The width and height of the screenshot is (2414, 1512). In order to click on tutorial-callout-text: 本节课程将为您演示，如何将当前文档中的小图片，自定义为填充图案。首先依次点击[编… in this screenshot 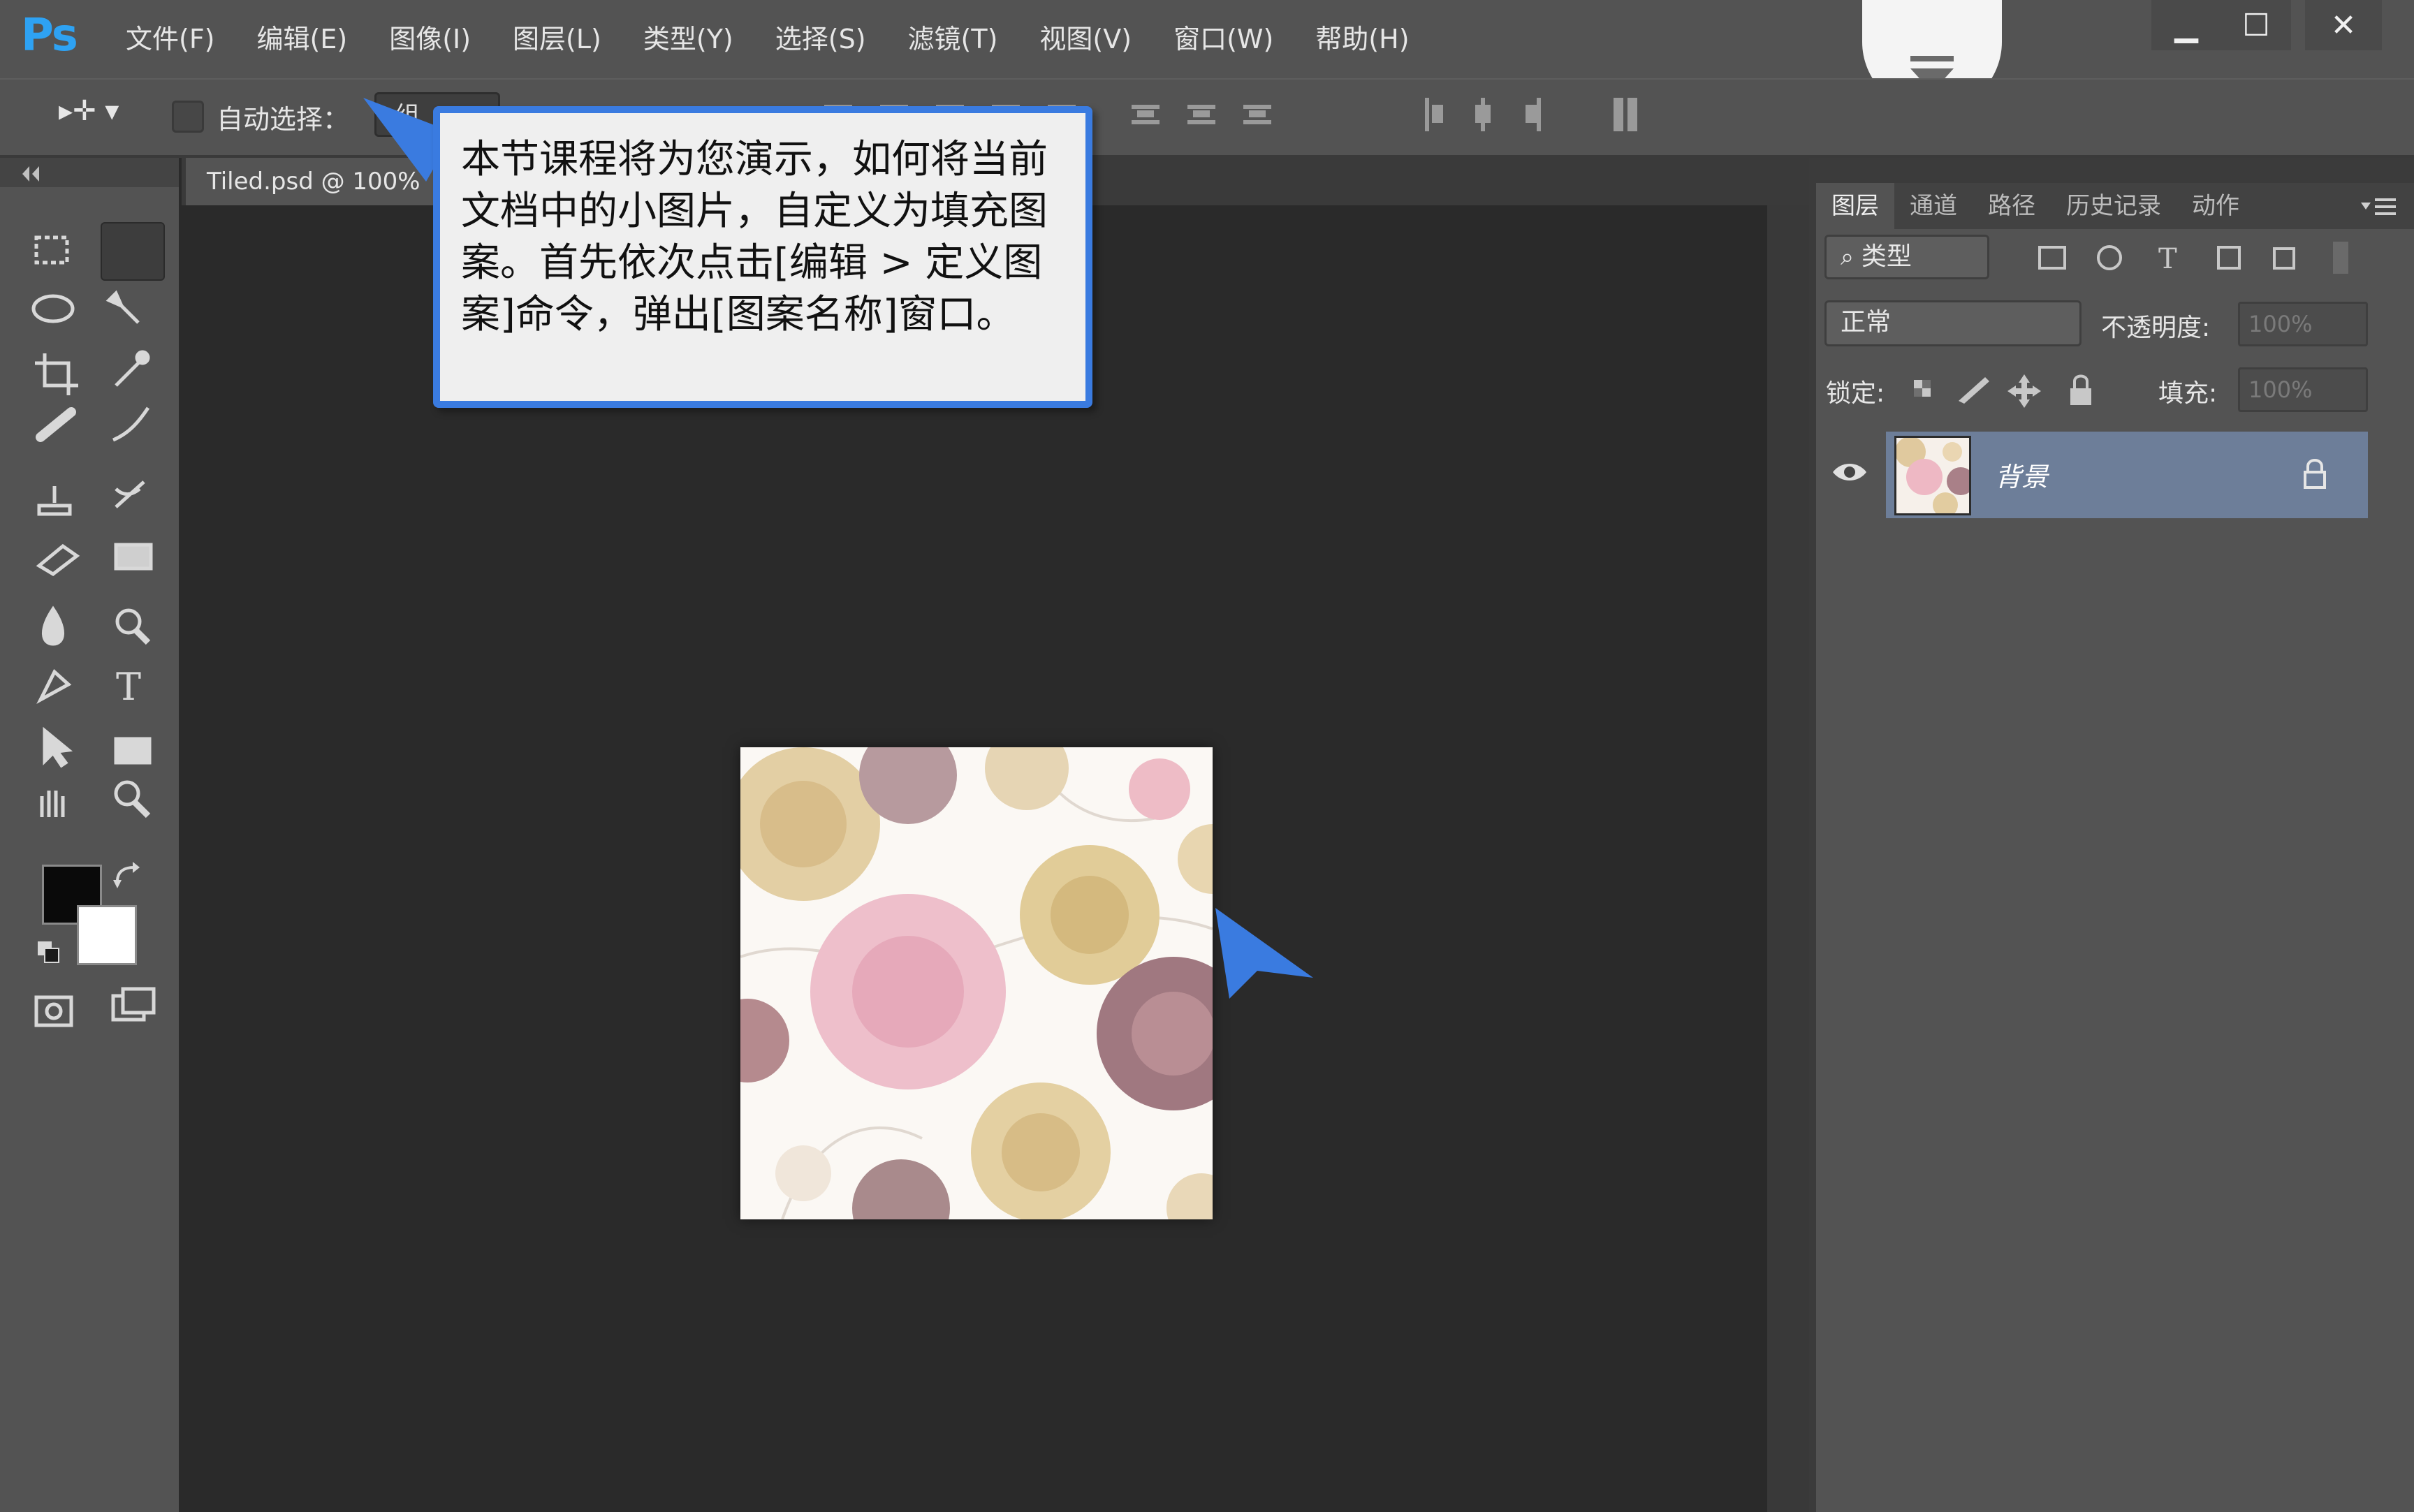, I will do `click(754, 237)`.